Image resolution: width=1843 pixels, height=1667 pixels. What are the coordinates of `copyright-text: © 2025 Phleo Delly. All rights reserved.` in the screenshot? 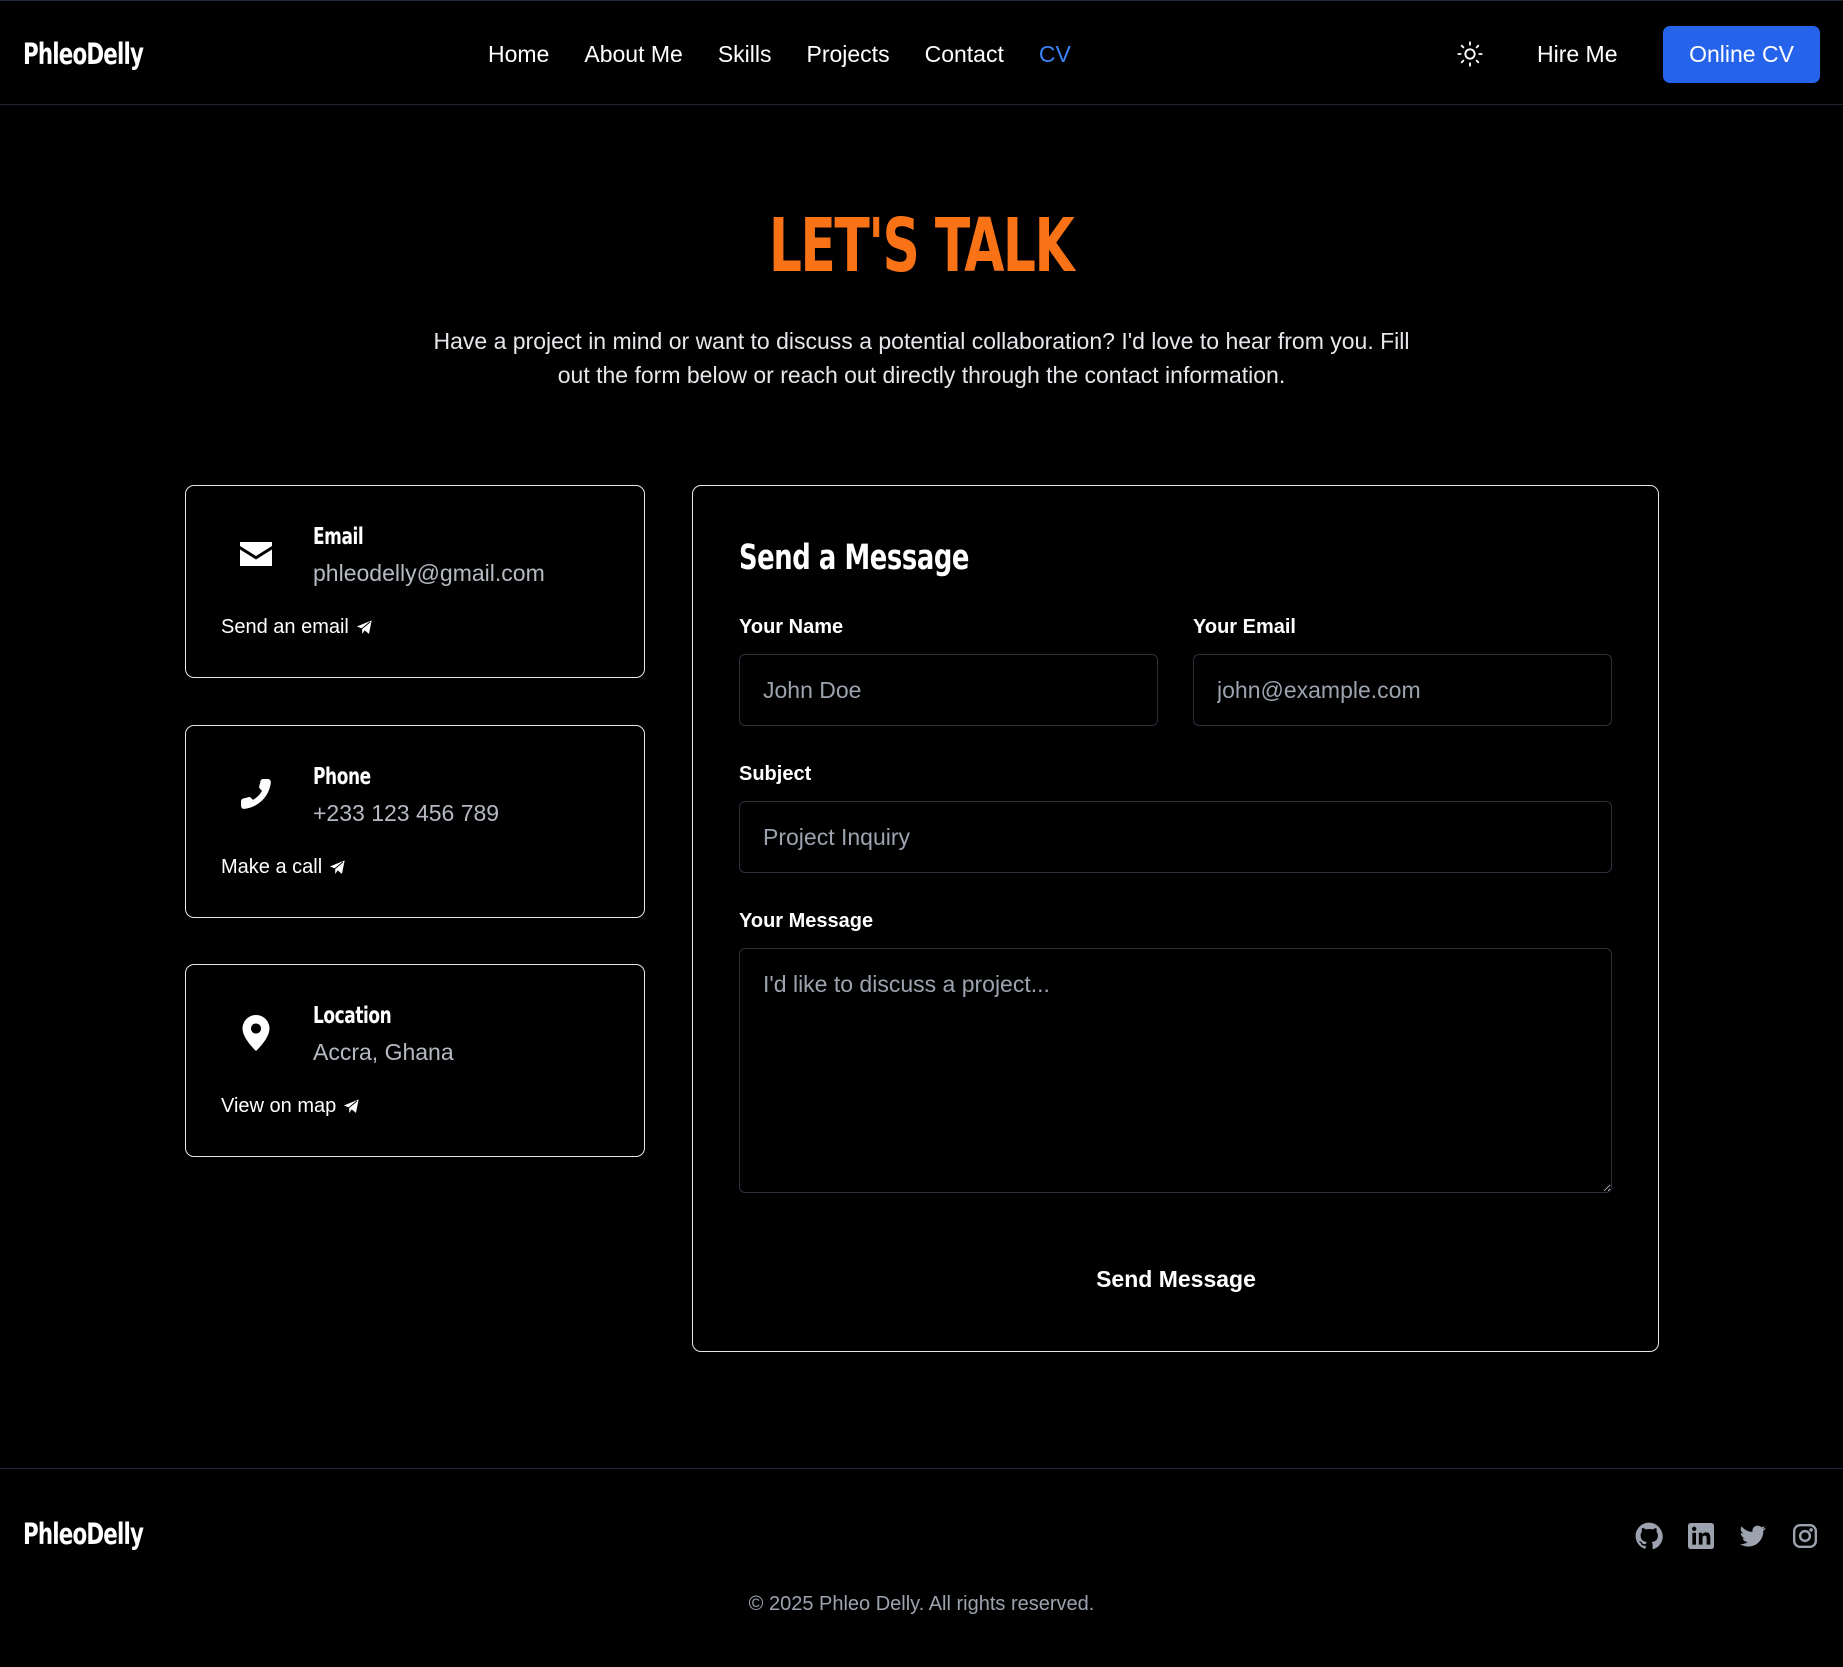 It's located at (921, 1604).